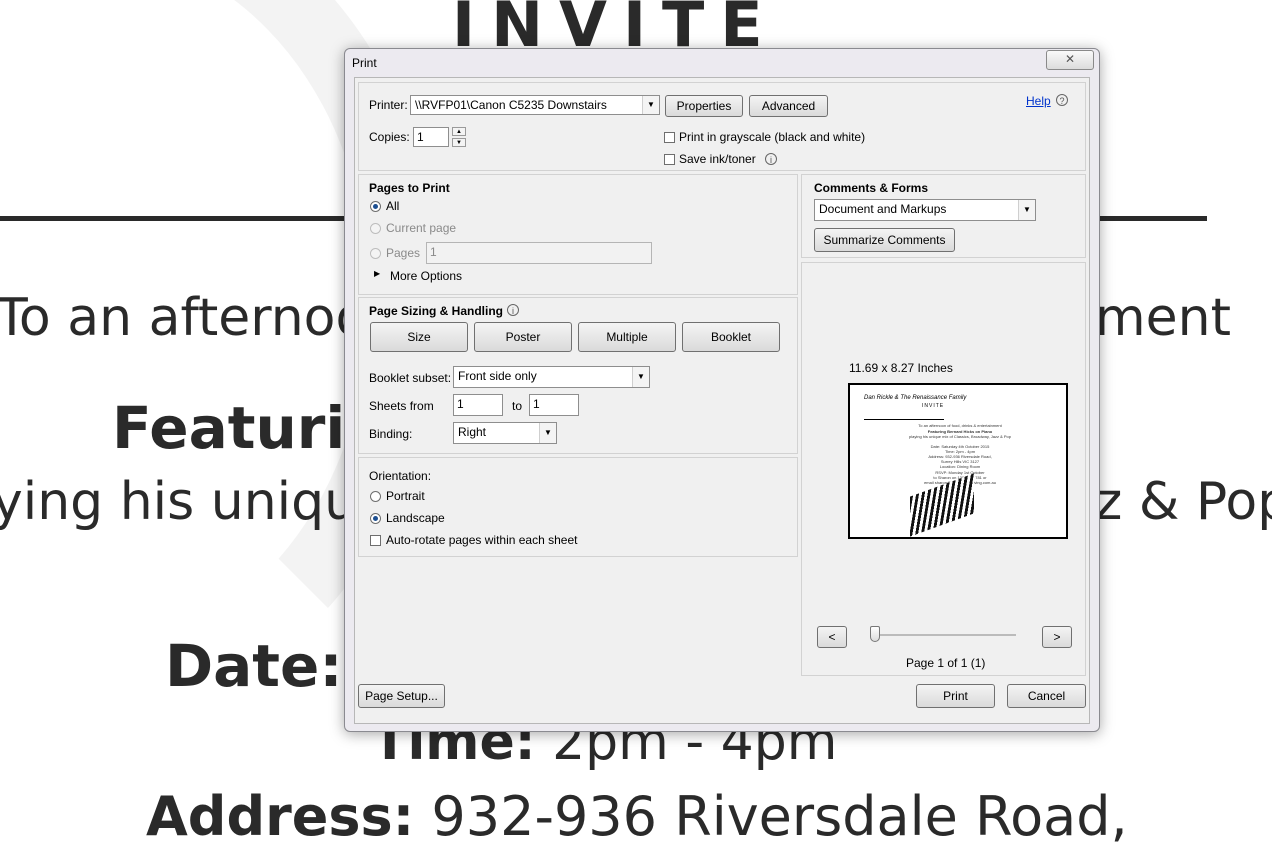 The height and width of the screenshot is (847, 1272). What do you see at coordinates (871, 188) in the screenshot?
I see `comments-forms-heading: Comments & Forms` at bounding box center [871, 188].